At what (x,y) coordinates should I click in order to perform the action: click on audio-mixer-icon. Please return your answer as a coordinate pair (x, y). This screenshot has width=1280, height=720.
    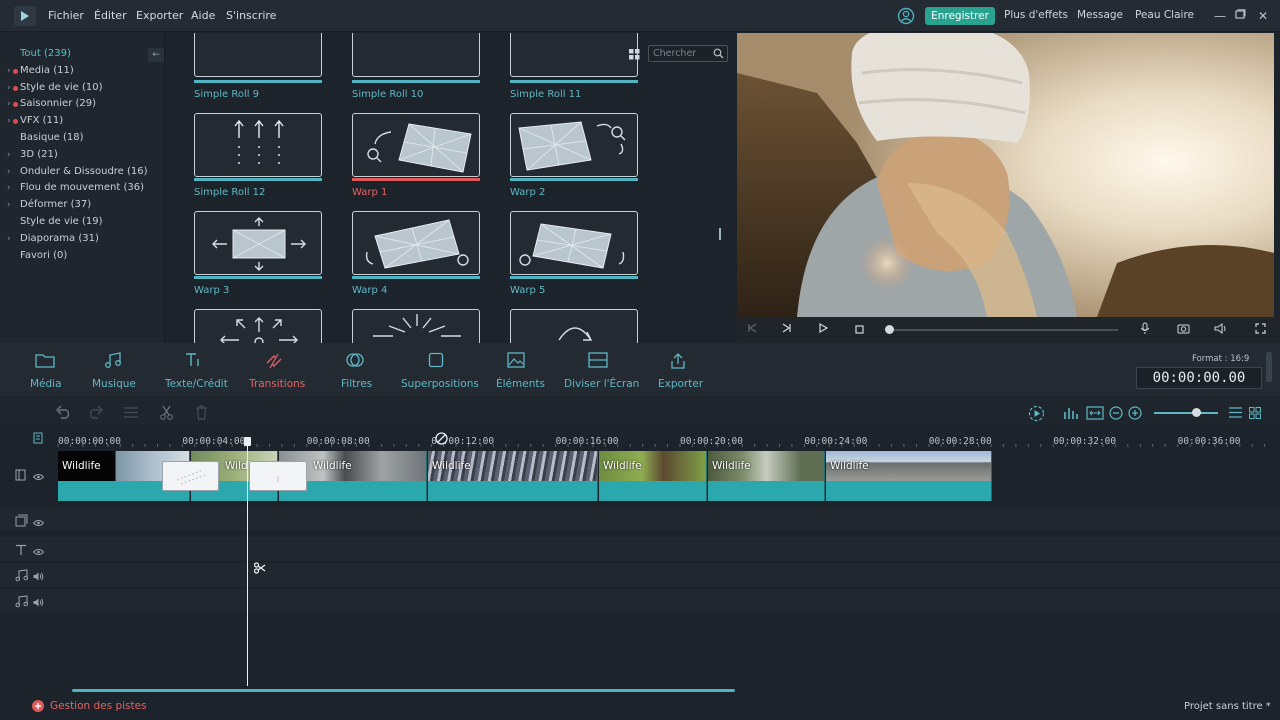
    Looking at the image, I should click on (1072, 414).